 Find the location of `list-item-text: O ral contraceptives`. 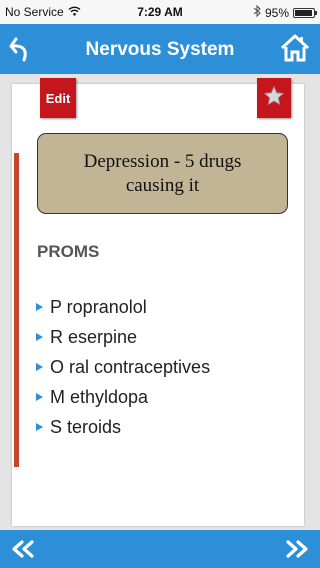

list-item-text: O ral contraceptives is located at coordinates (130, 366).